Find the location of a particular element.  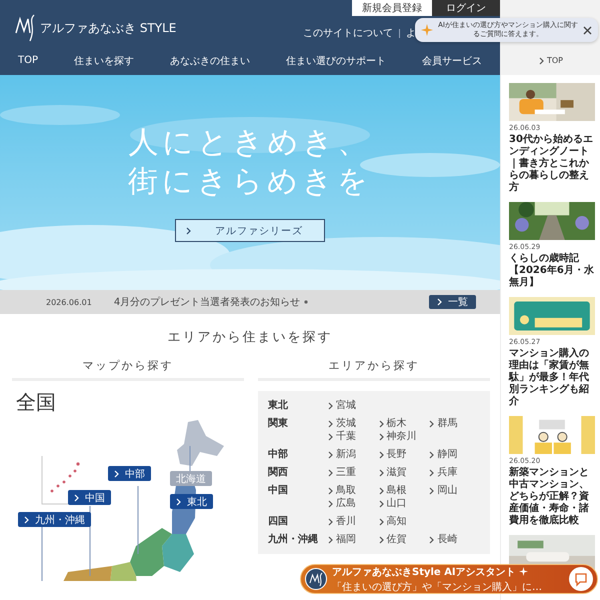

section-title: エリアから住まいを探す is located at coordinates (250, 337).